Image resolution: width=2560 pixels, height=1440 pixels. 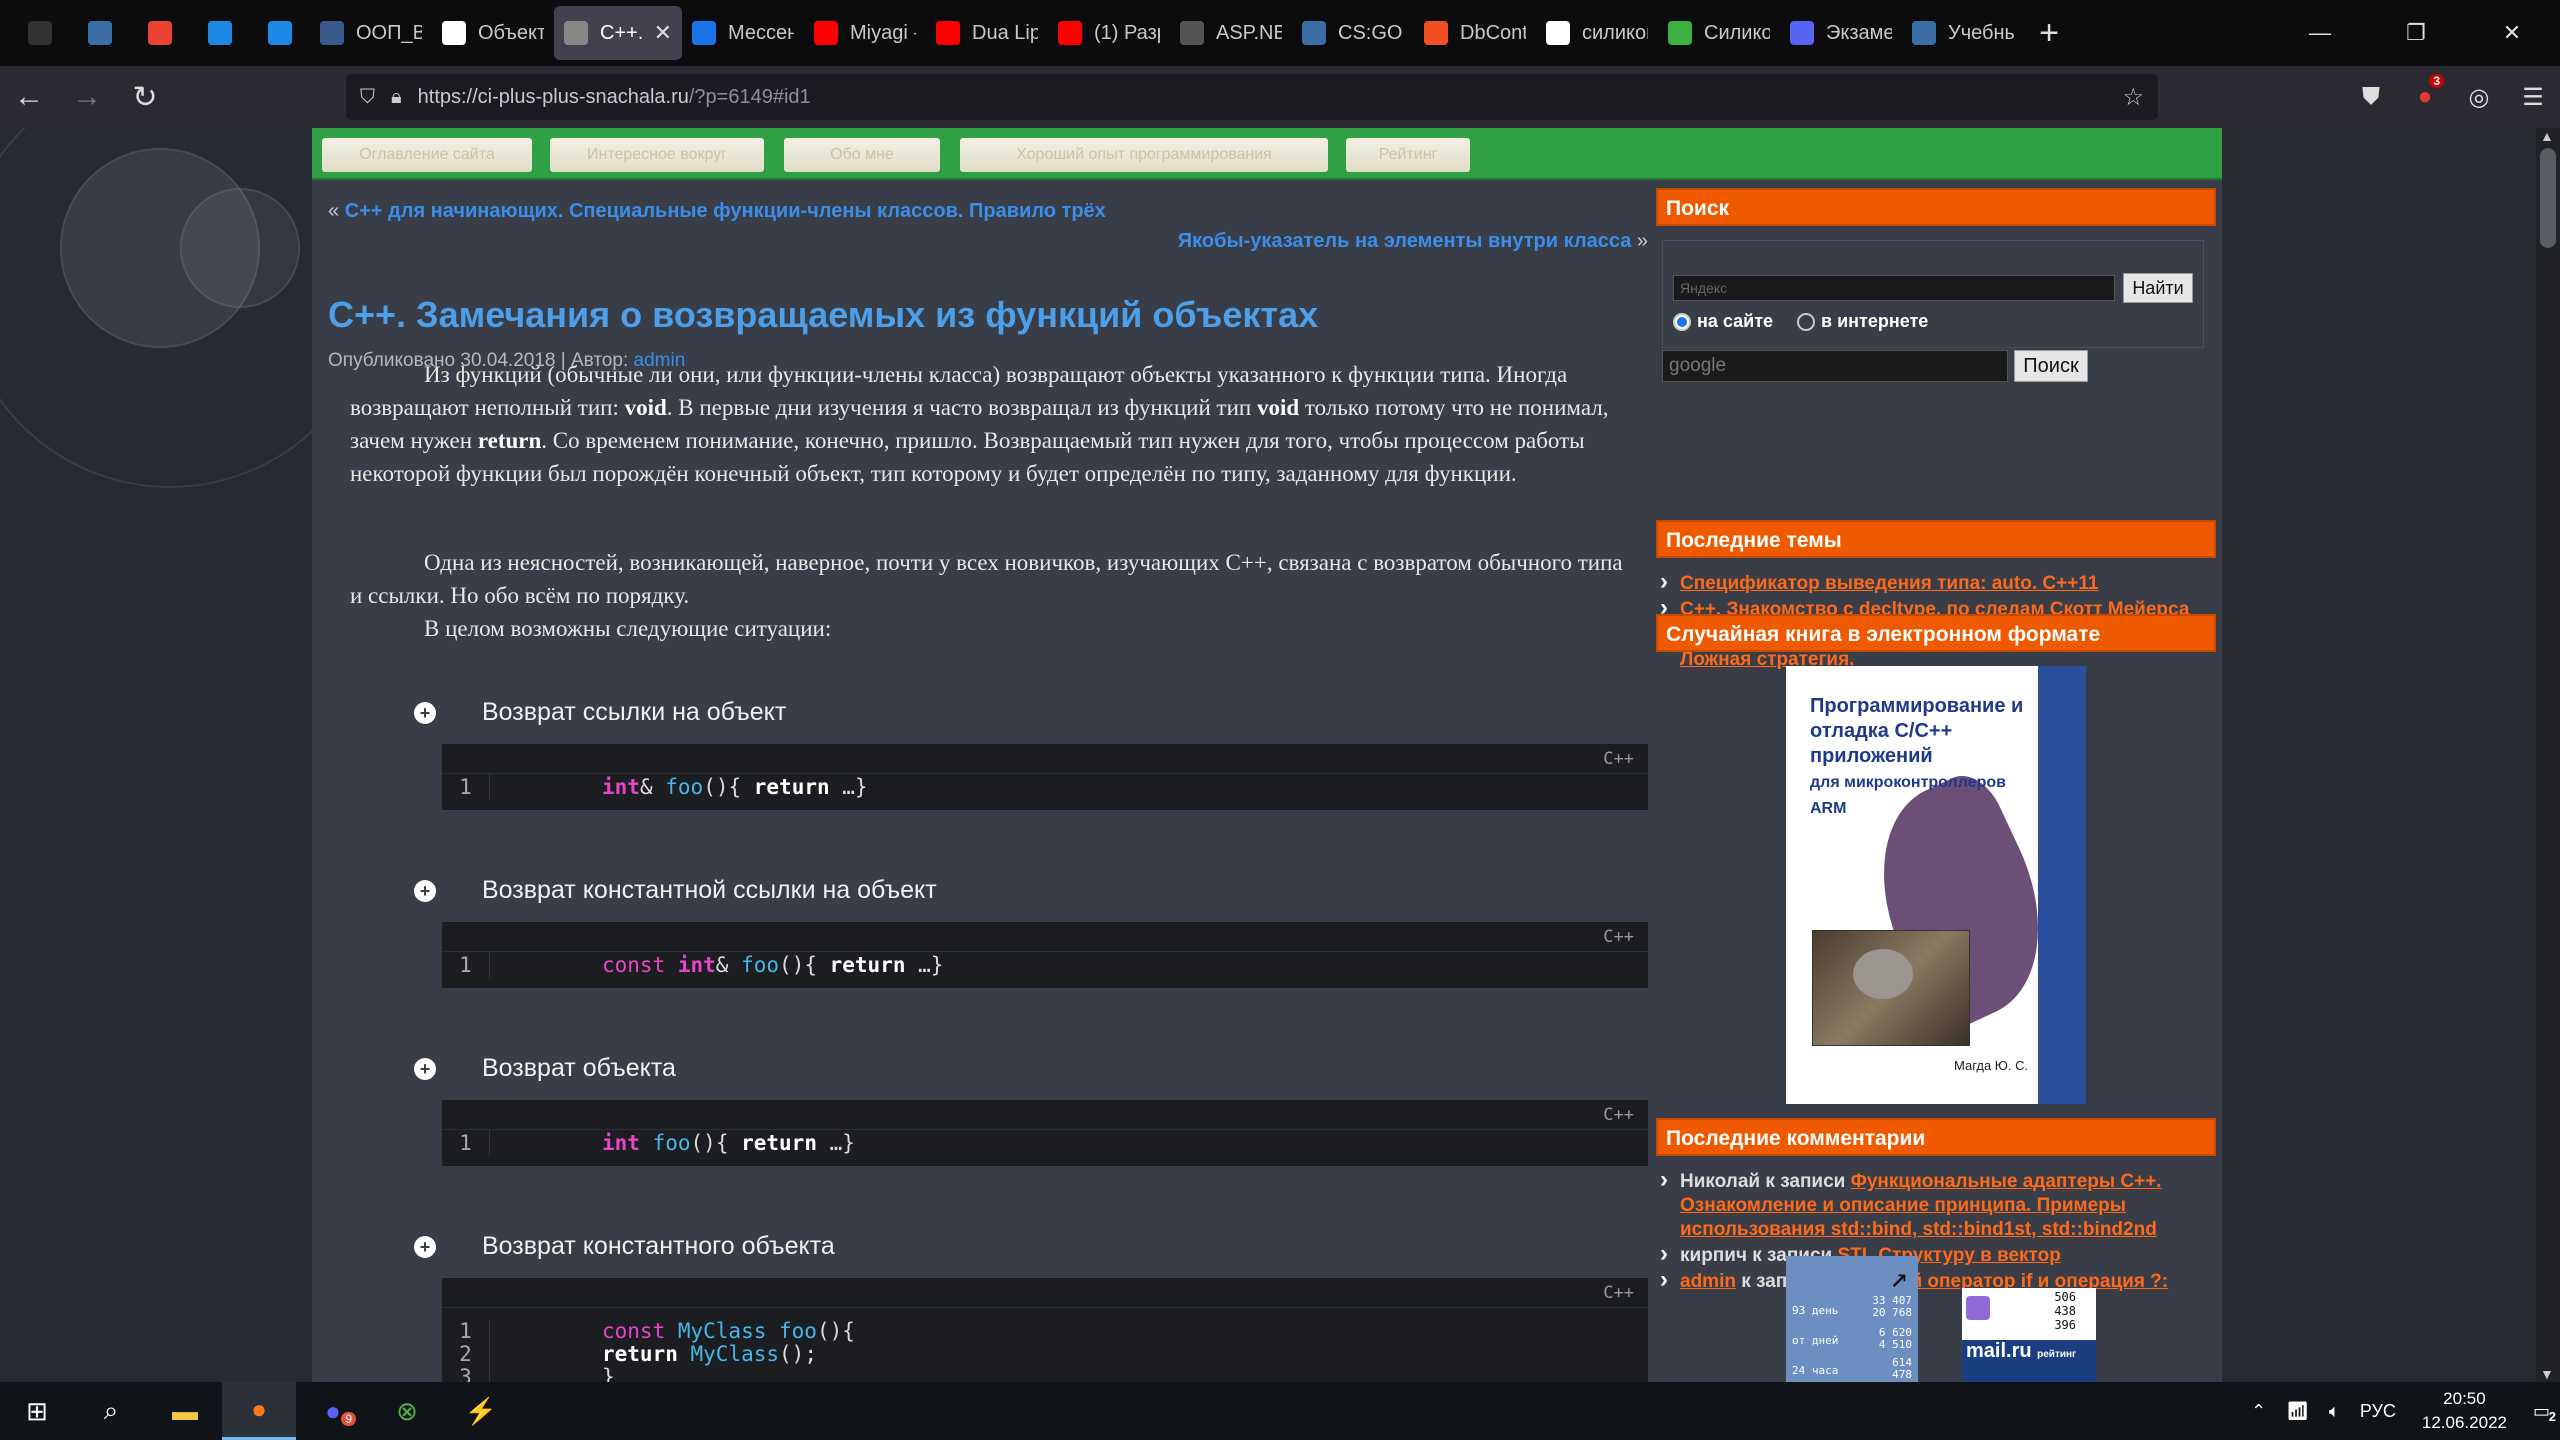 I want to click on browser-tab: ООП_Во, so click(x=371, y=33).